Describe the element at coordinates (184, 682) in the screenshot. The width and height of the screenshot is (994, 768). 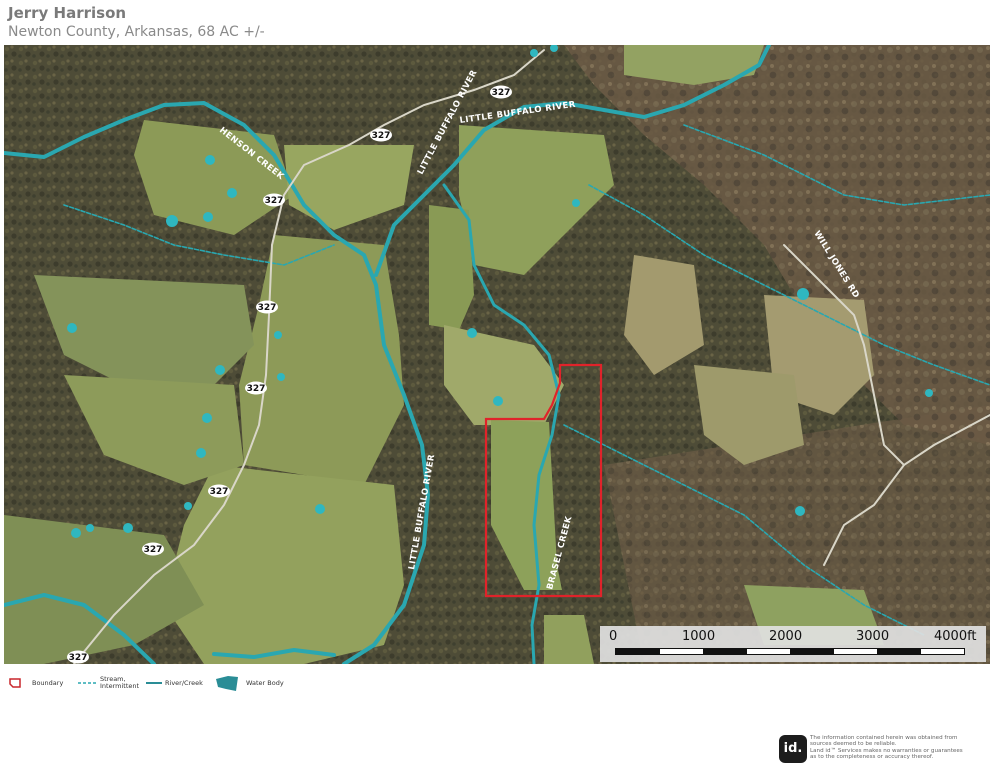
I see `legend-label-river: River/Creek` at that location.